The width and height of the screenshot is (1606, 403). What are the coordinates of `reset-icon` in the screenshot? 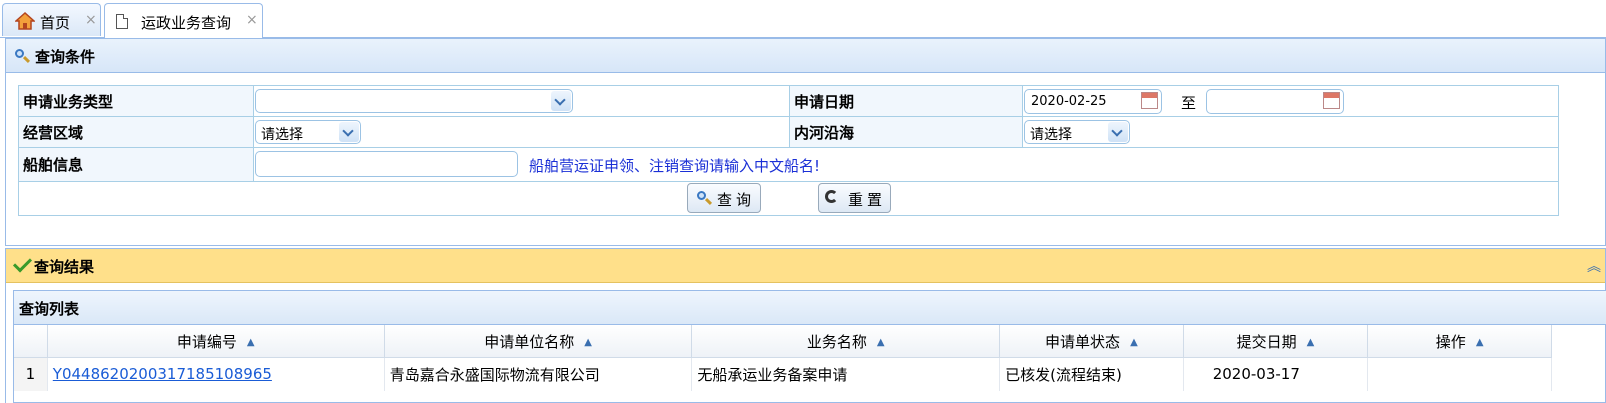 It's located at (831, 196).